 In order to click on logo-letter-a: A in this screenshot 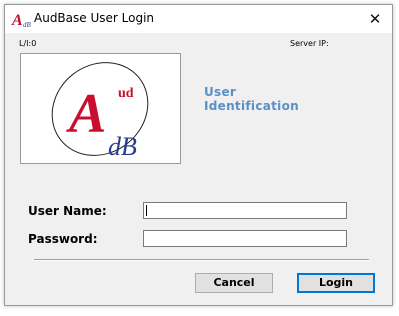, I will do `click(86, 114)`.